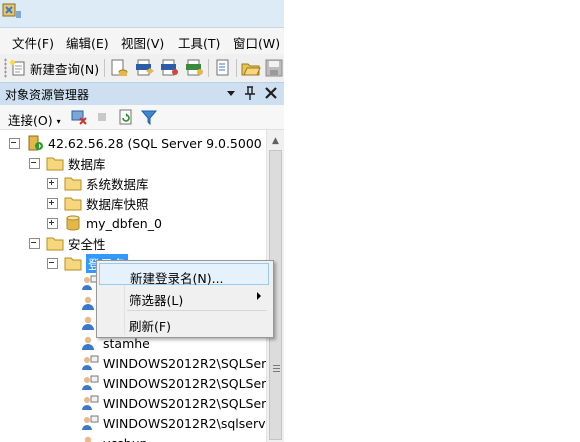 The width and height of the screenshot is (580, 442). What do you see at coordinates (47, 95) in the screenshot?
I see `object-explorer-title: 对象资源管理器` at bounding box center [47, 95].